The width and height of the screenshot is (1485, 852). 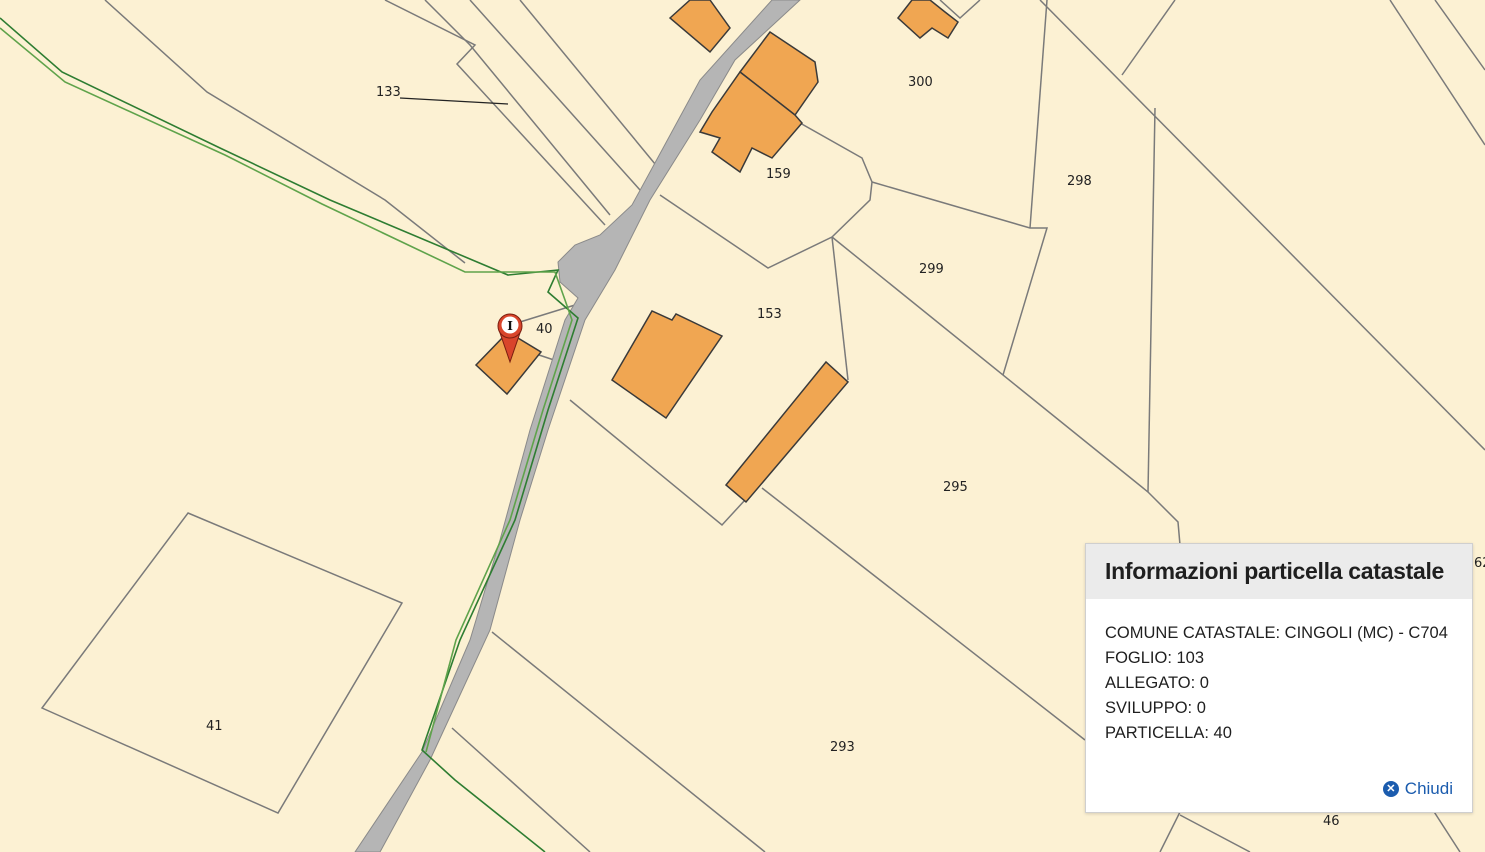 What do you see at coordinates (1276, 633) in the screenshot?
I see `info-row-comune: COMUNE CATASTALE: CINGOLI (MC) - C704` at bounding box center [1276, 633].